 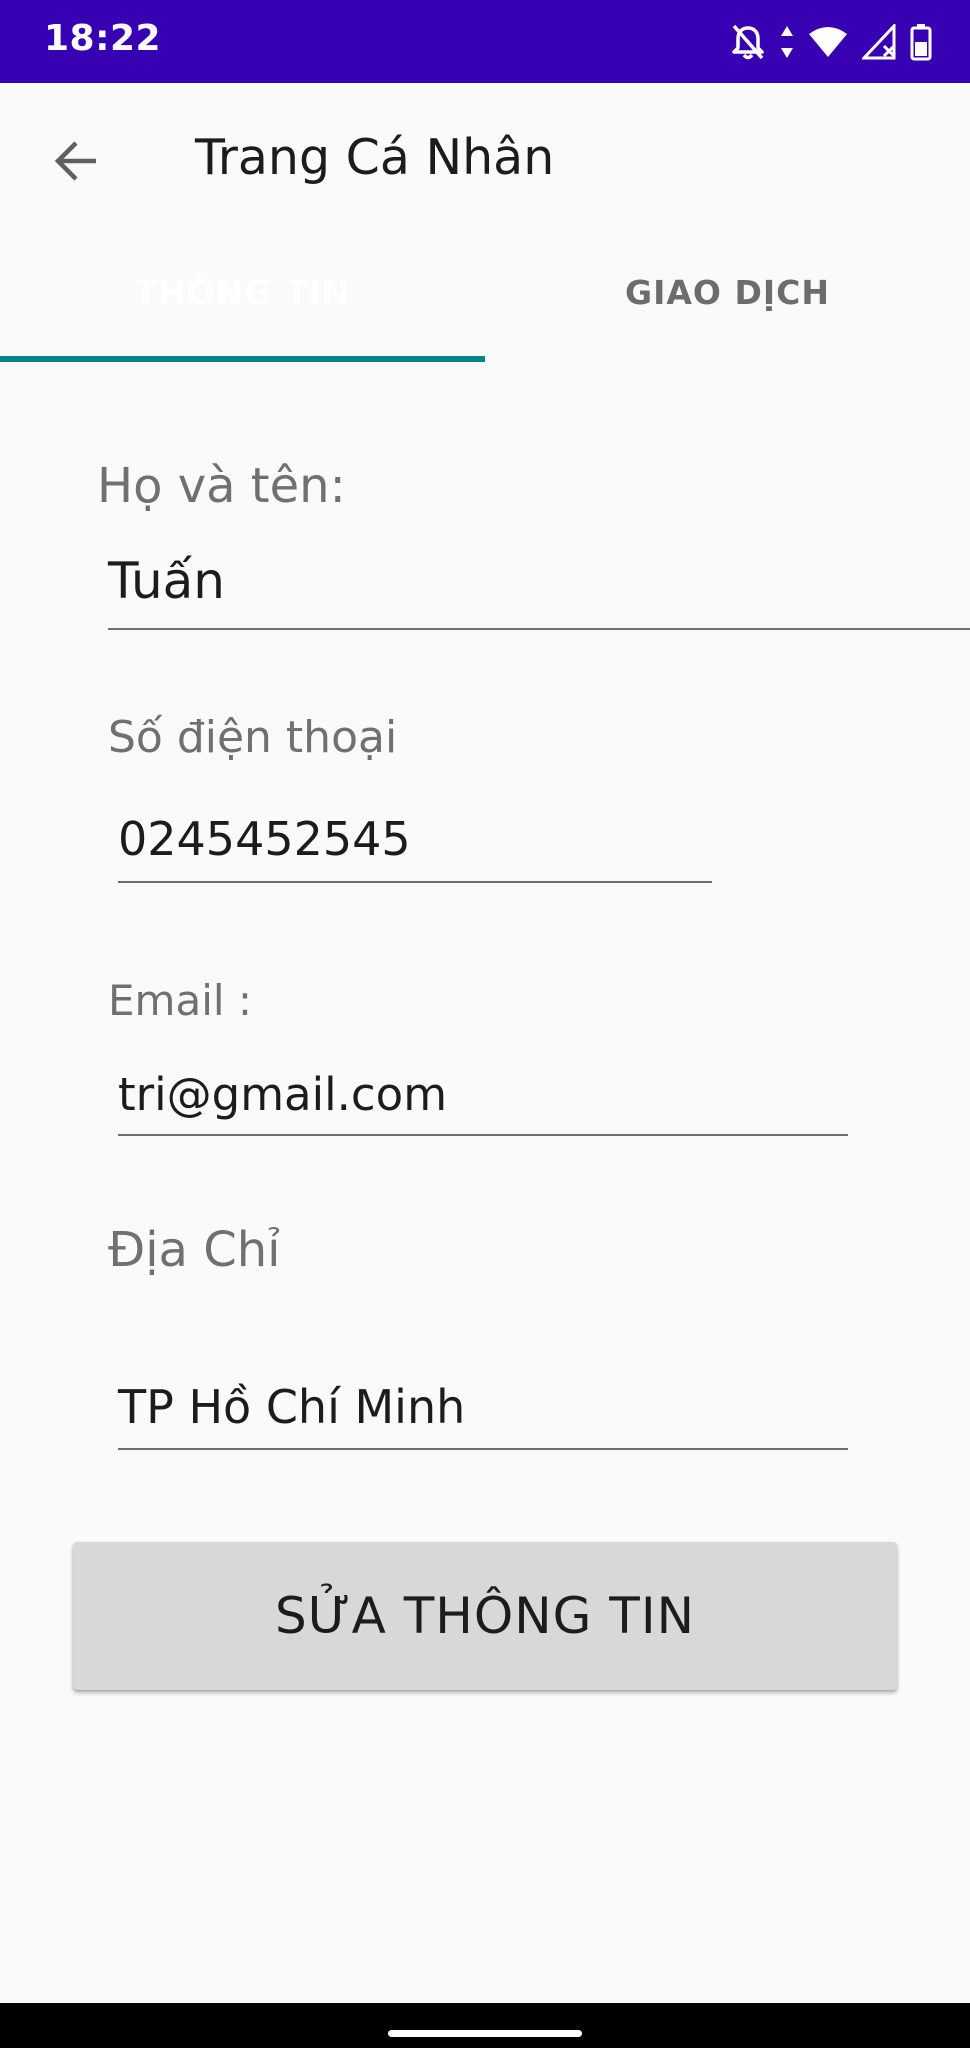 I want to click on email-field: tri@gmail.com, so click(x=483, y=1102).